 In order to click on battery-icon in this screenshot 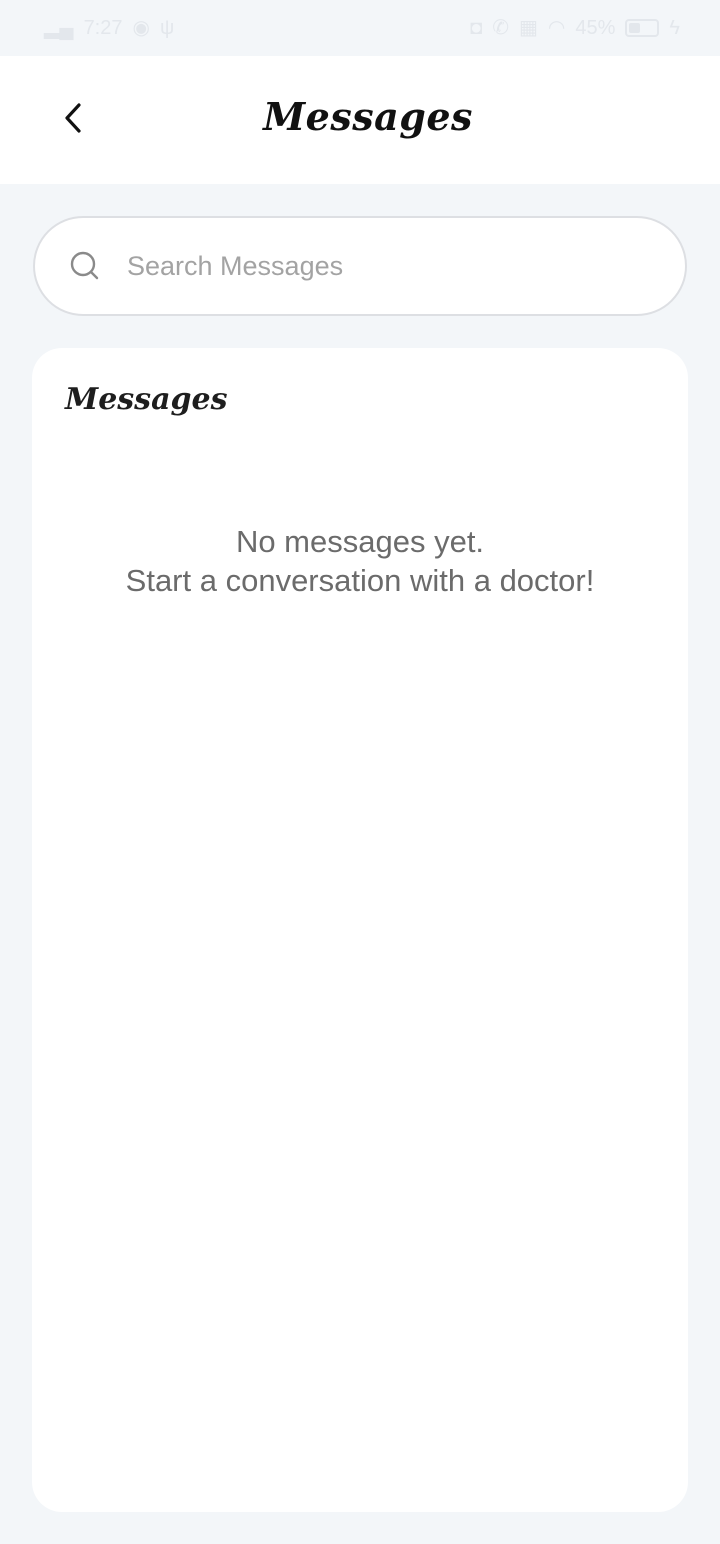, I will do `click(642, 28)`.